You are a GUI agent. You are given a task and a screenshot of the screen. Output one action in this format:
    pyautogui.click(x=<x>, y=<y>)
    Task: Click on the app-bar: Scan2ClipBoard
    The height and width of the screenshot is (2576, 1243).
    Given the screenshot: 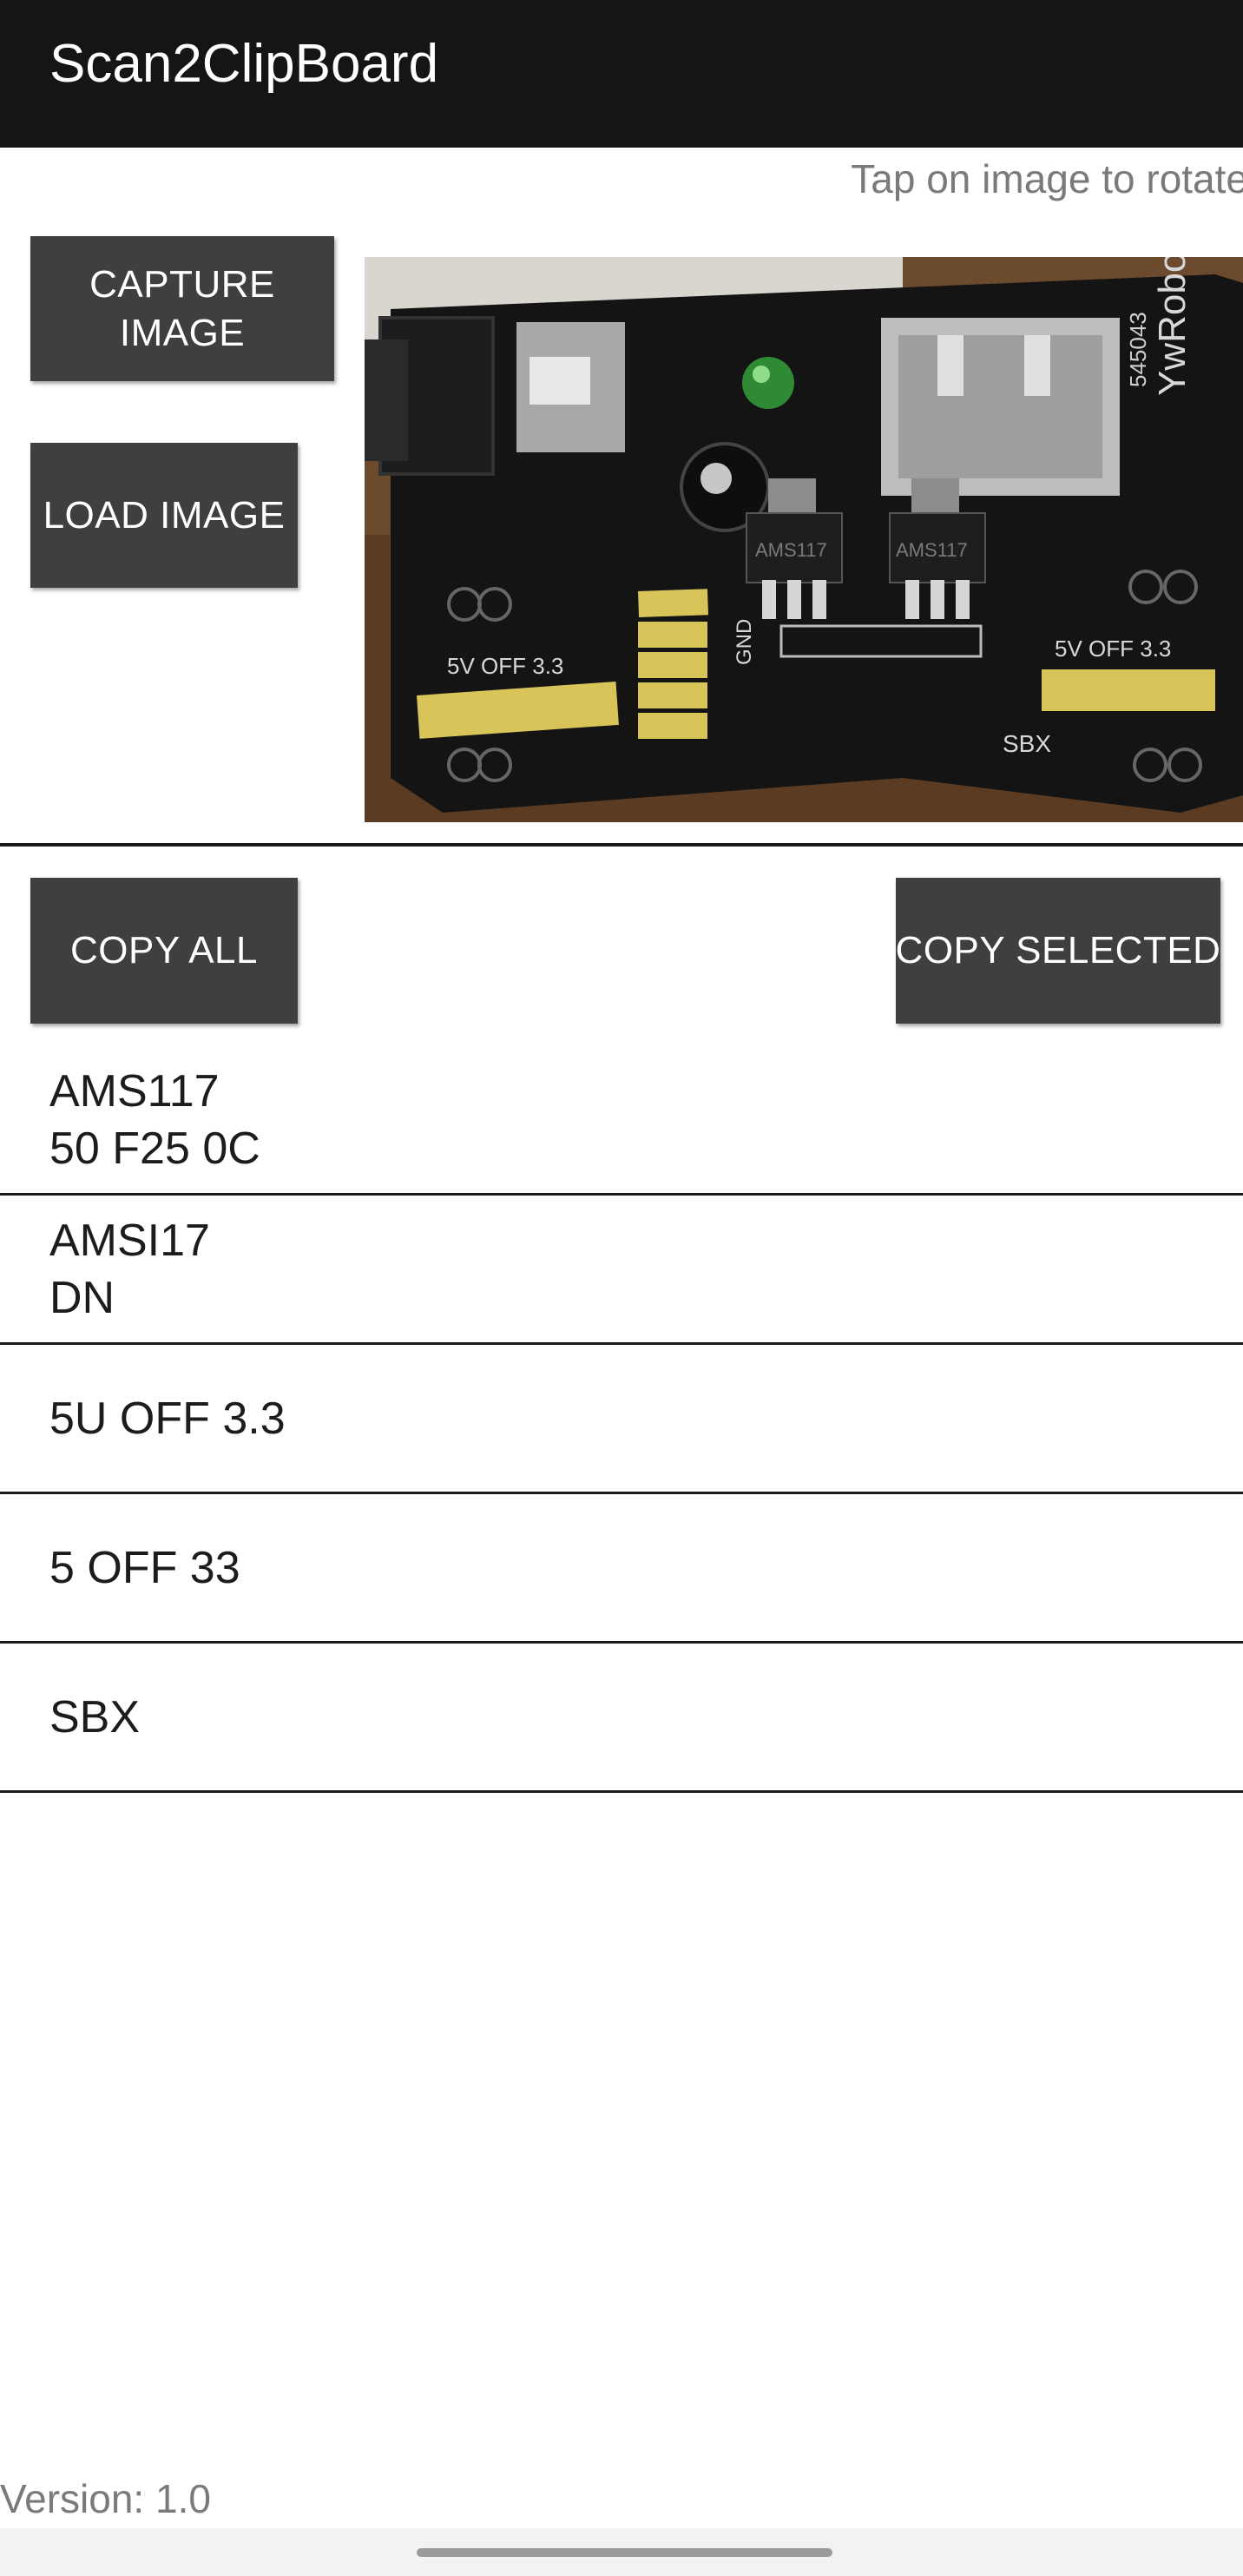 What is the action you would take?
    pyautogui.click(x=621, y=74)
    